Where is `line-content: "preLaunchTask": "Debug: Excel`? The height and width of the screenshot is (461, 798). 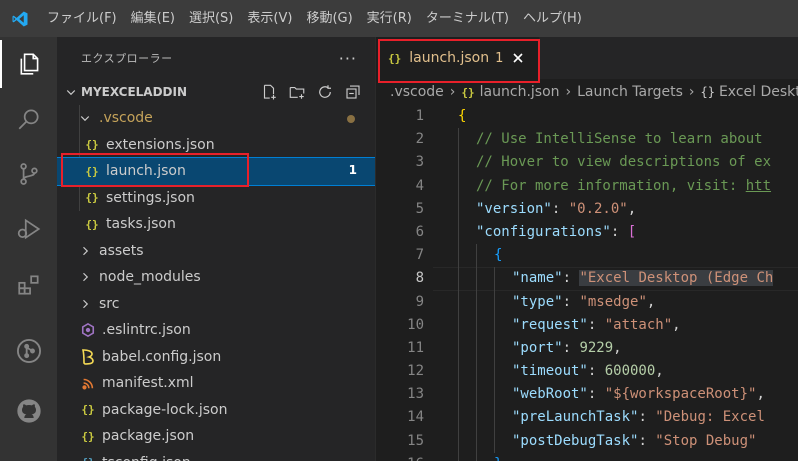
line-content: "preLaunchTask": "Debug: Excel is located at coordinates (638, 417).